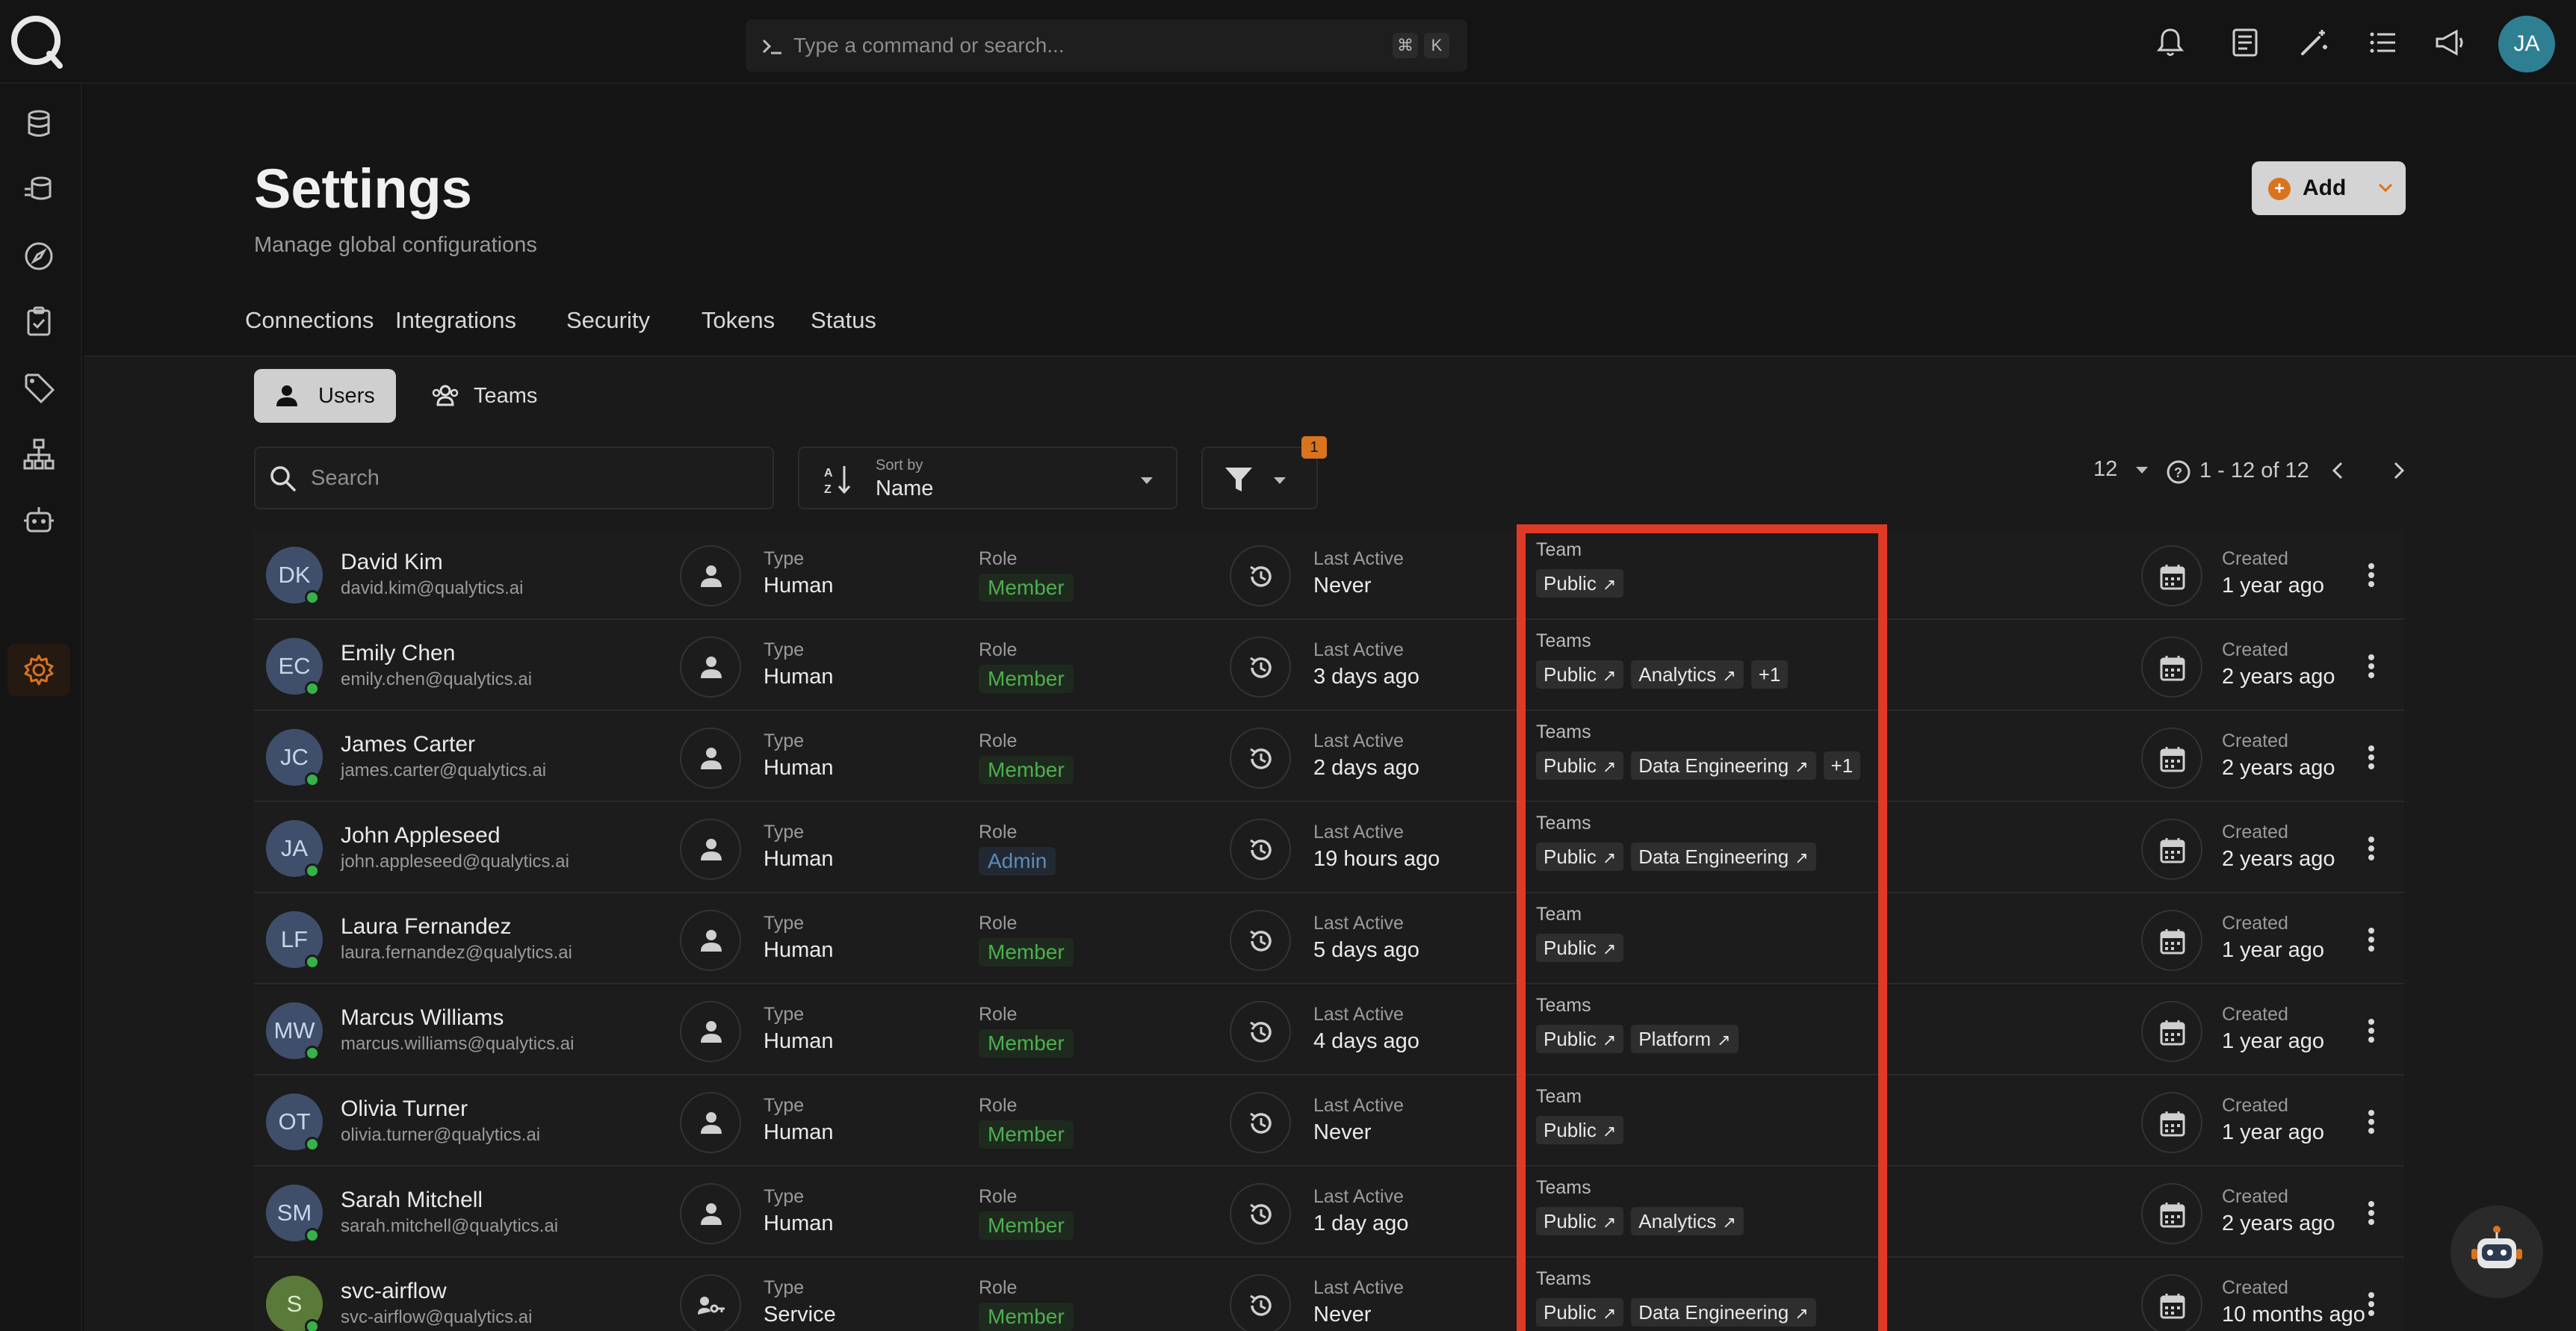  I want to click on role-badge: Admin, so click(1017, 861).